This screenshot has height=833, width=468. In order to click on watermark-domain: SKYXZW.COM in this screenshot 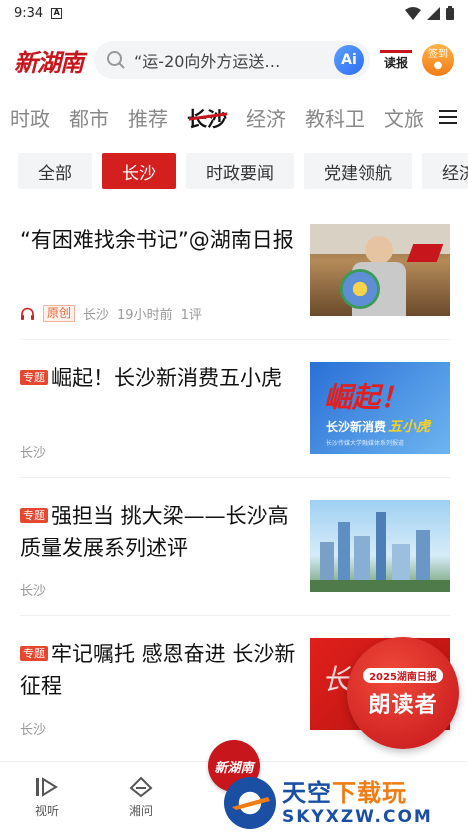, I will do `click(357, 816)`.